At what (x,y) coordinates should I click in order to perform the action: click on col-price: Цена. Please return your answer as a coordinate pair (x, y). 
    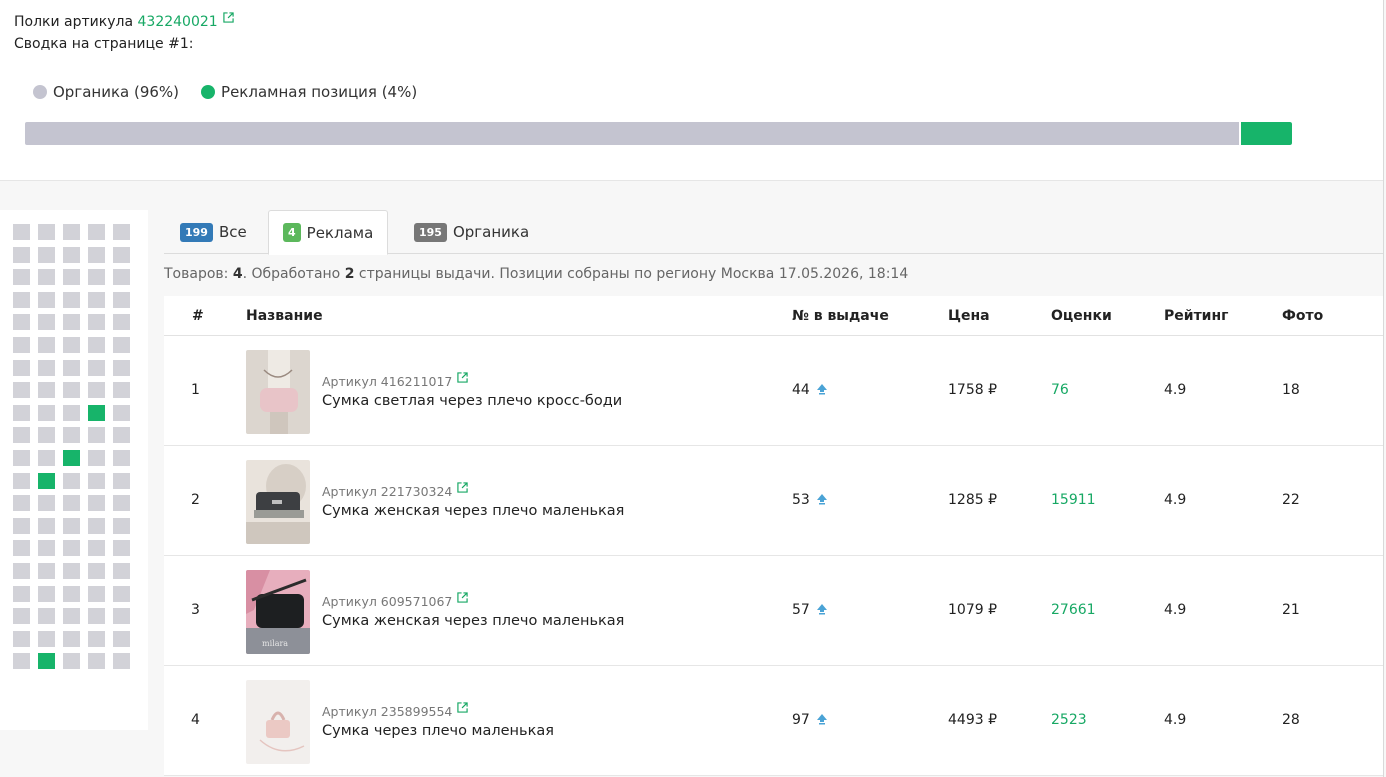
    Looking at the image, I should click on (969, 316).